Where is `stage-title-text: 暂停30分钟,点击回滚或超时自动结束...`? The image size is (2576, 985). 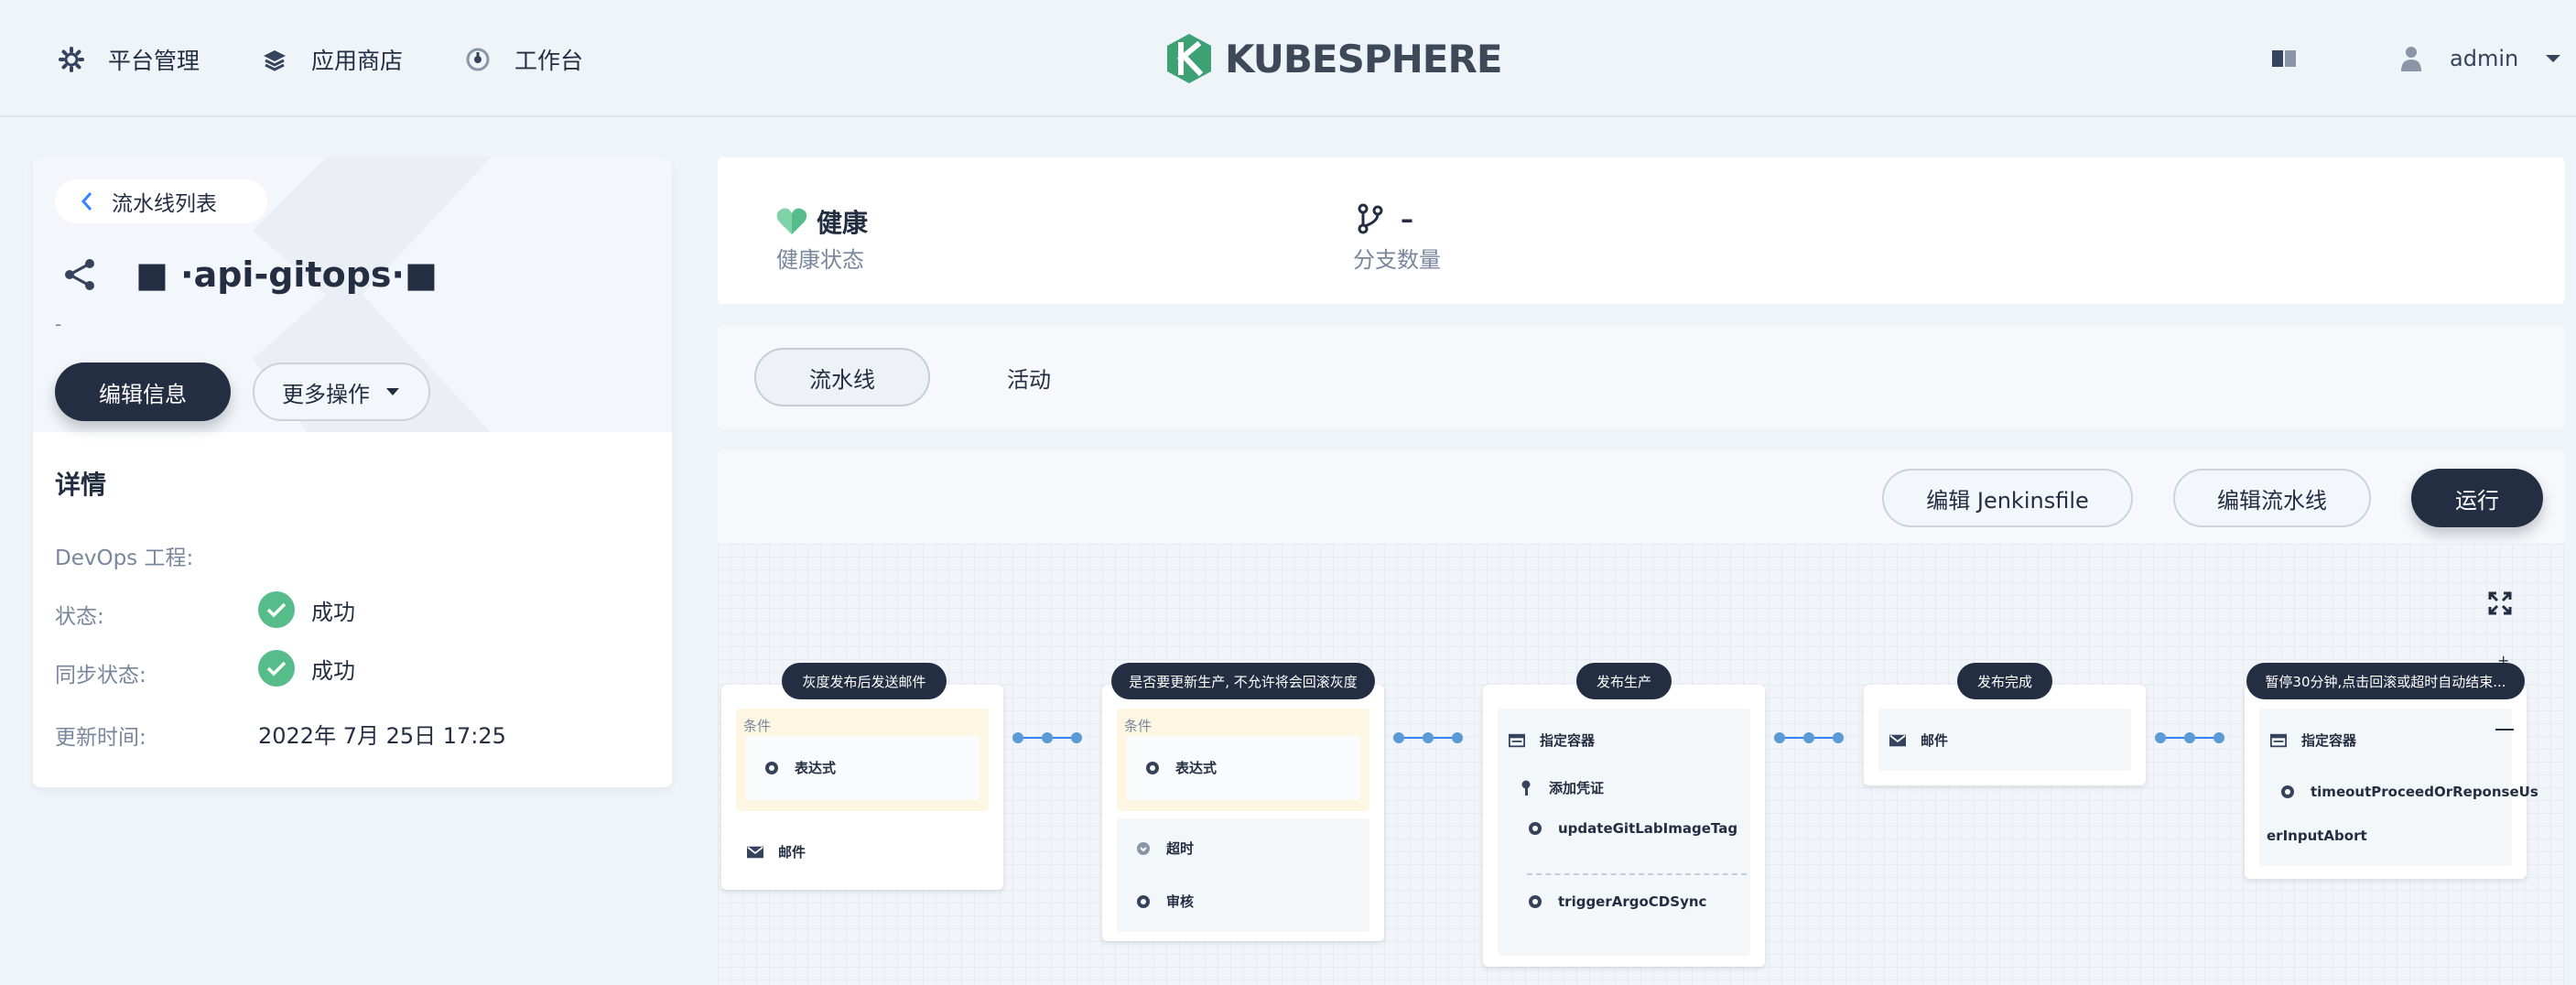 stage-title-text: 暂停30分钟,点击回滚或超时自动结束... is located at coordinates (2386, 681).